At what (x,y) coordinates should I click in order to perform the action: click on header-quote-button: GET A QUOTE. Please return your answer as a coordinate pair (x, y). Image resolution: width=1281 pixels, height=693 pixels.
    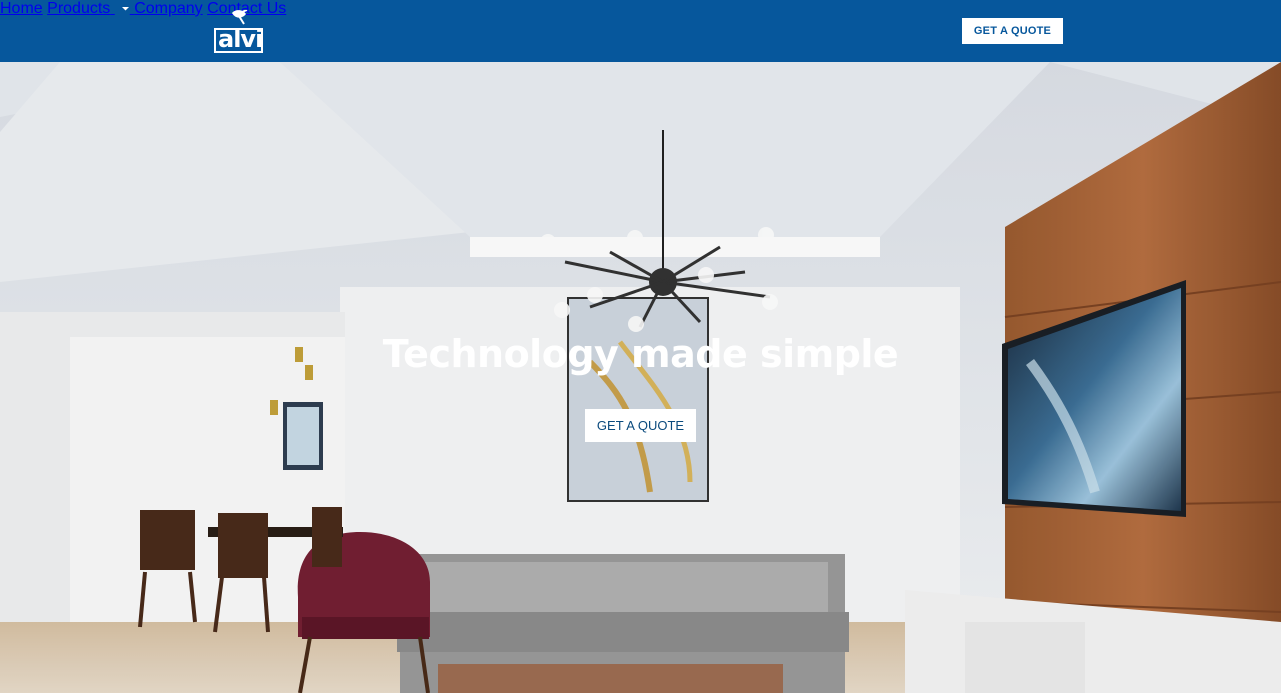
    Looking at the image, I should click on (1012, 31).